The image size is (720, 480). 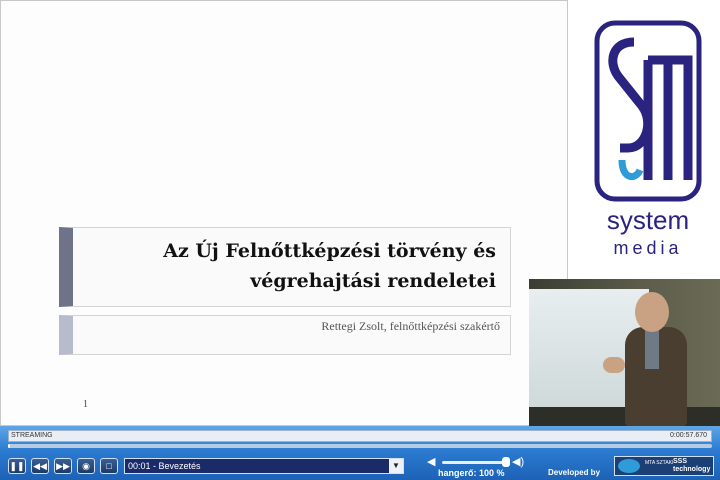 What do you see at coordinates (506, 462) in the screenshot?
I see `volume-slider-handle` at bounding box center [506, 462].